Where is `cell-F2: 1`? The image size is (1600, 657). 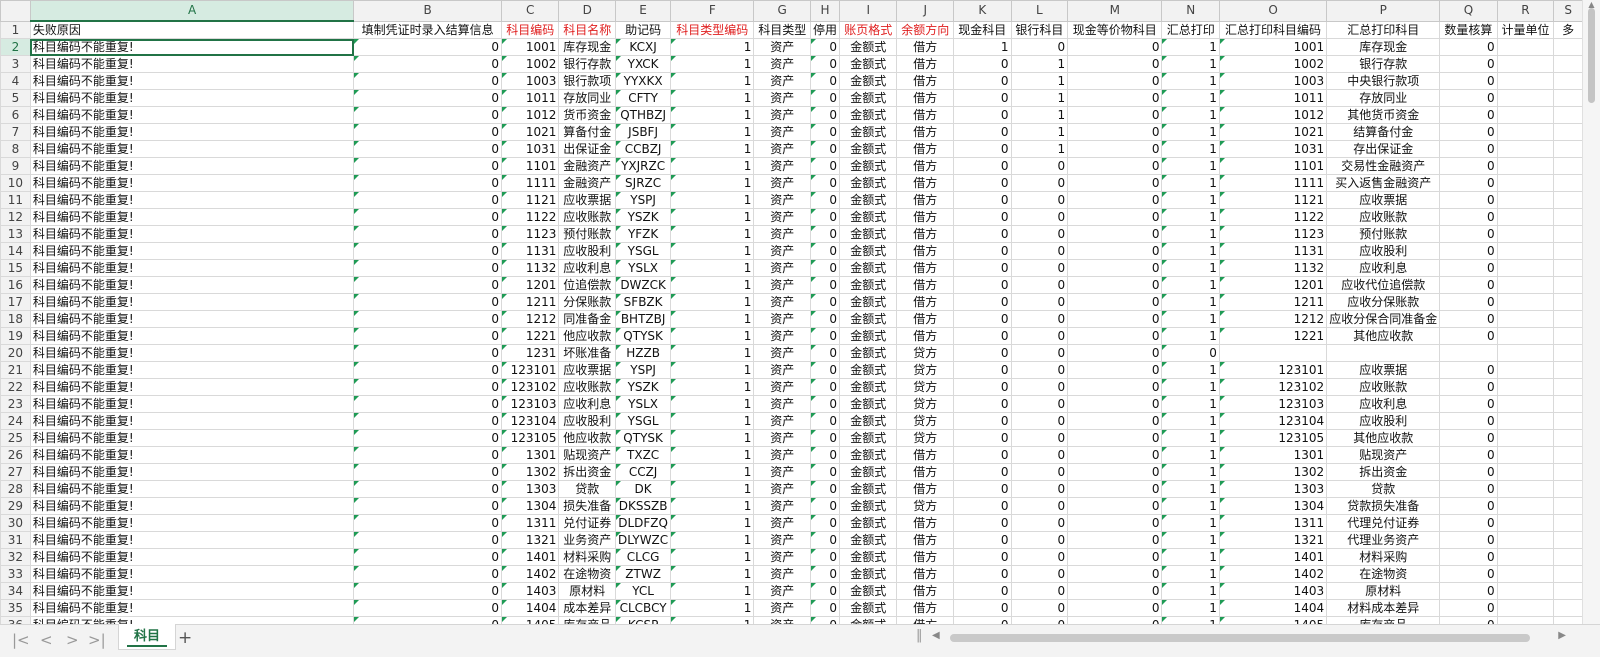
cell-F2: 1 is located at coordinates (712, 47).